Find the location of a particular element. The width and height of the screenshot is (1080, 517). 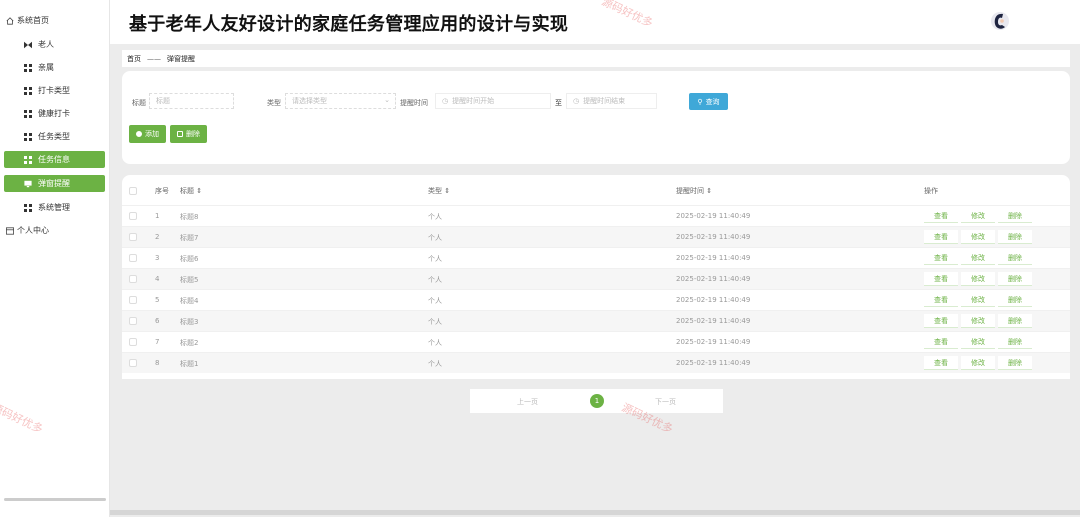

select-all-checkbox is located at coordinates (133, 191).